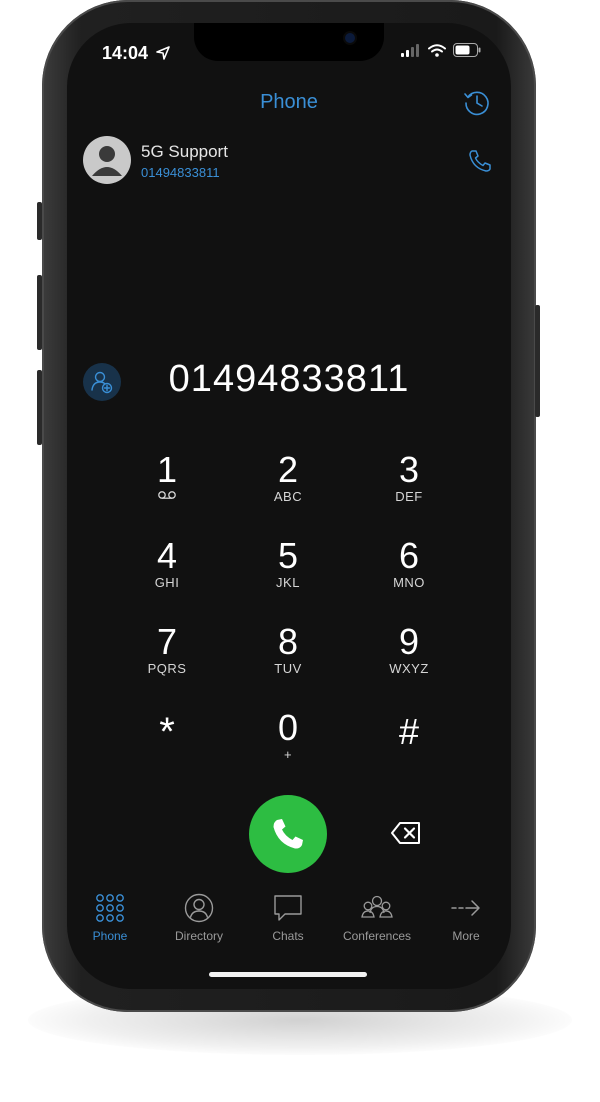 The width and height of the screenshot is (600, 1102). What do you see at coordinates (167, 495) in the screenshot?
I see `voicemail-icon` at bounding box center [167, 495].